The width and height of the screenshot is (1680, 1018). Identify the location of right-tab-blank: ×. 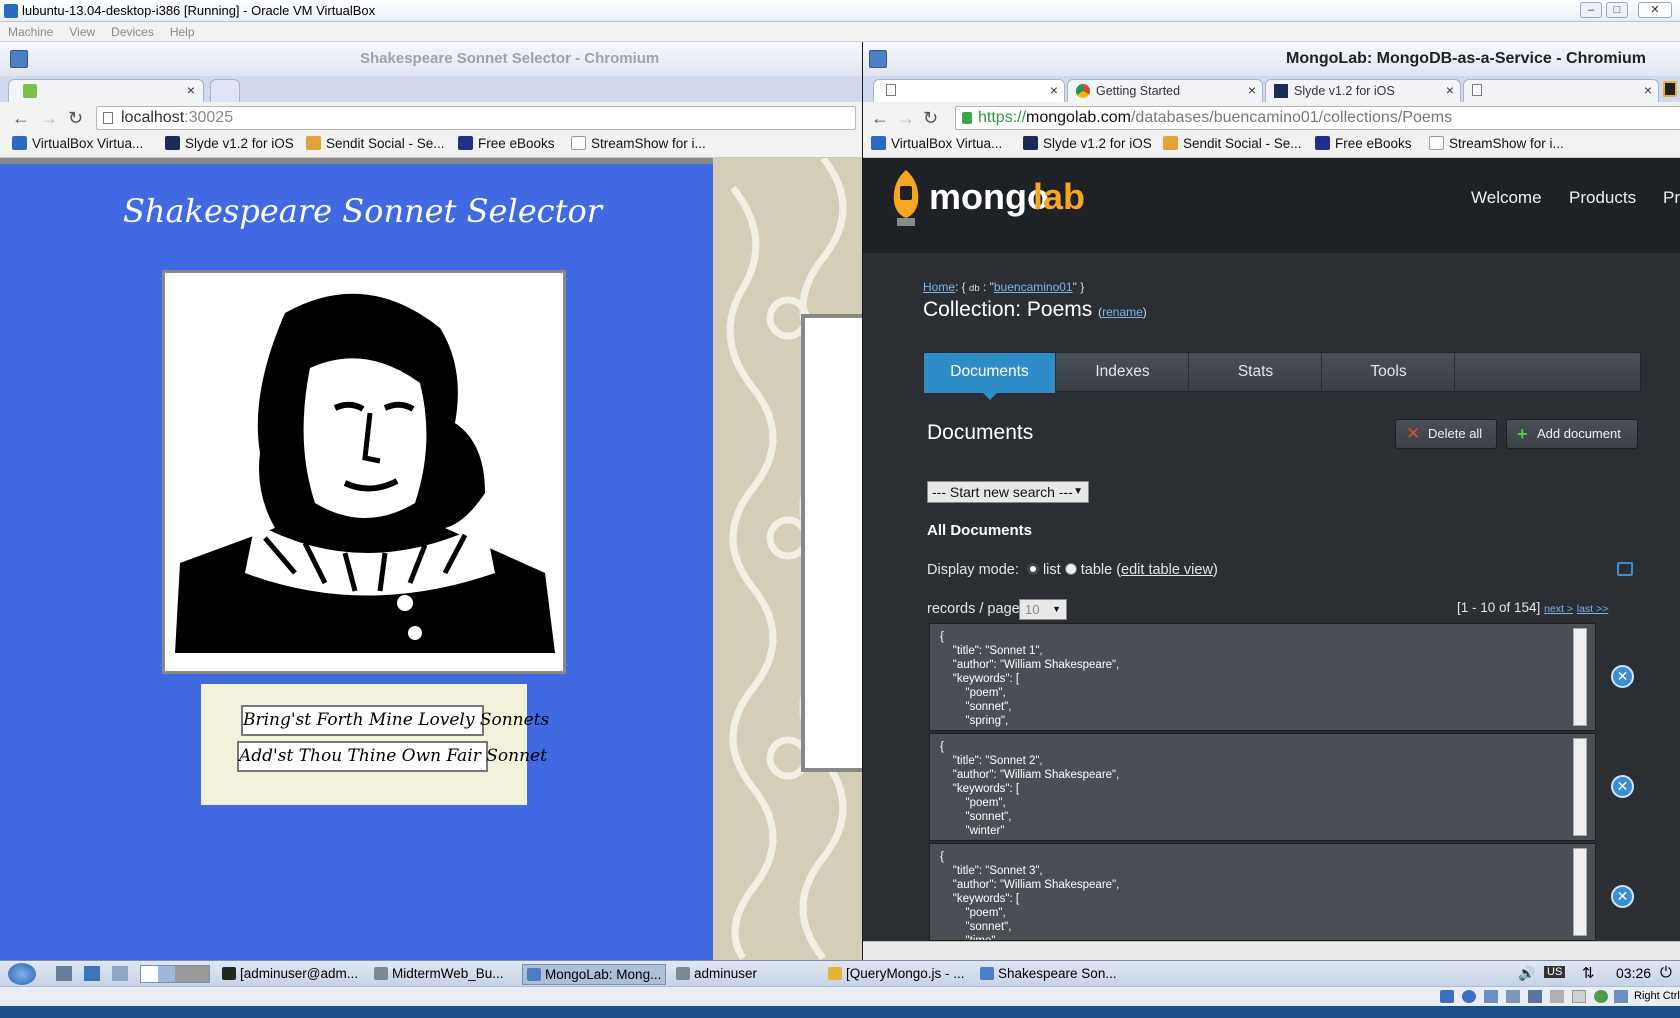
(969, 90).